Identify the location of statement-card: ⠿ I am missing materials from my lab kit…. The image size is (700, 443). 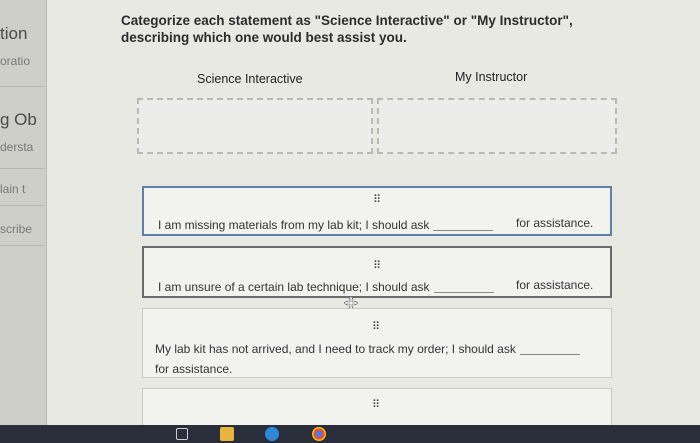
(377, 211).